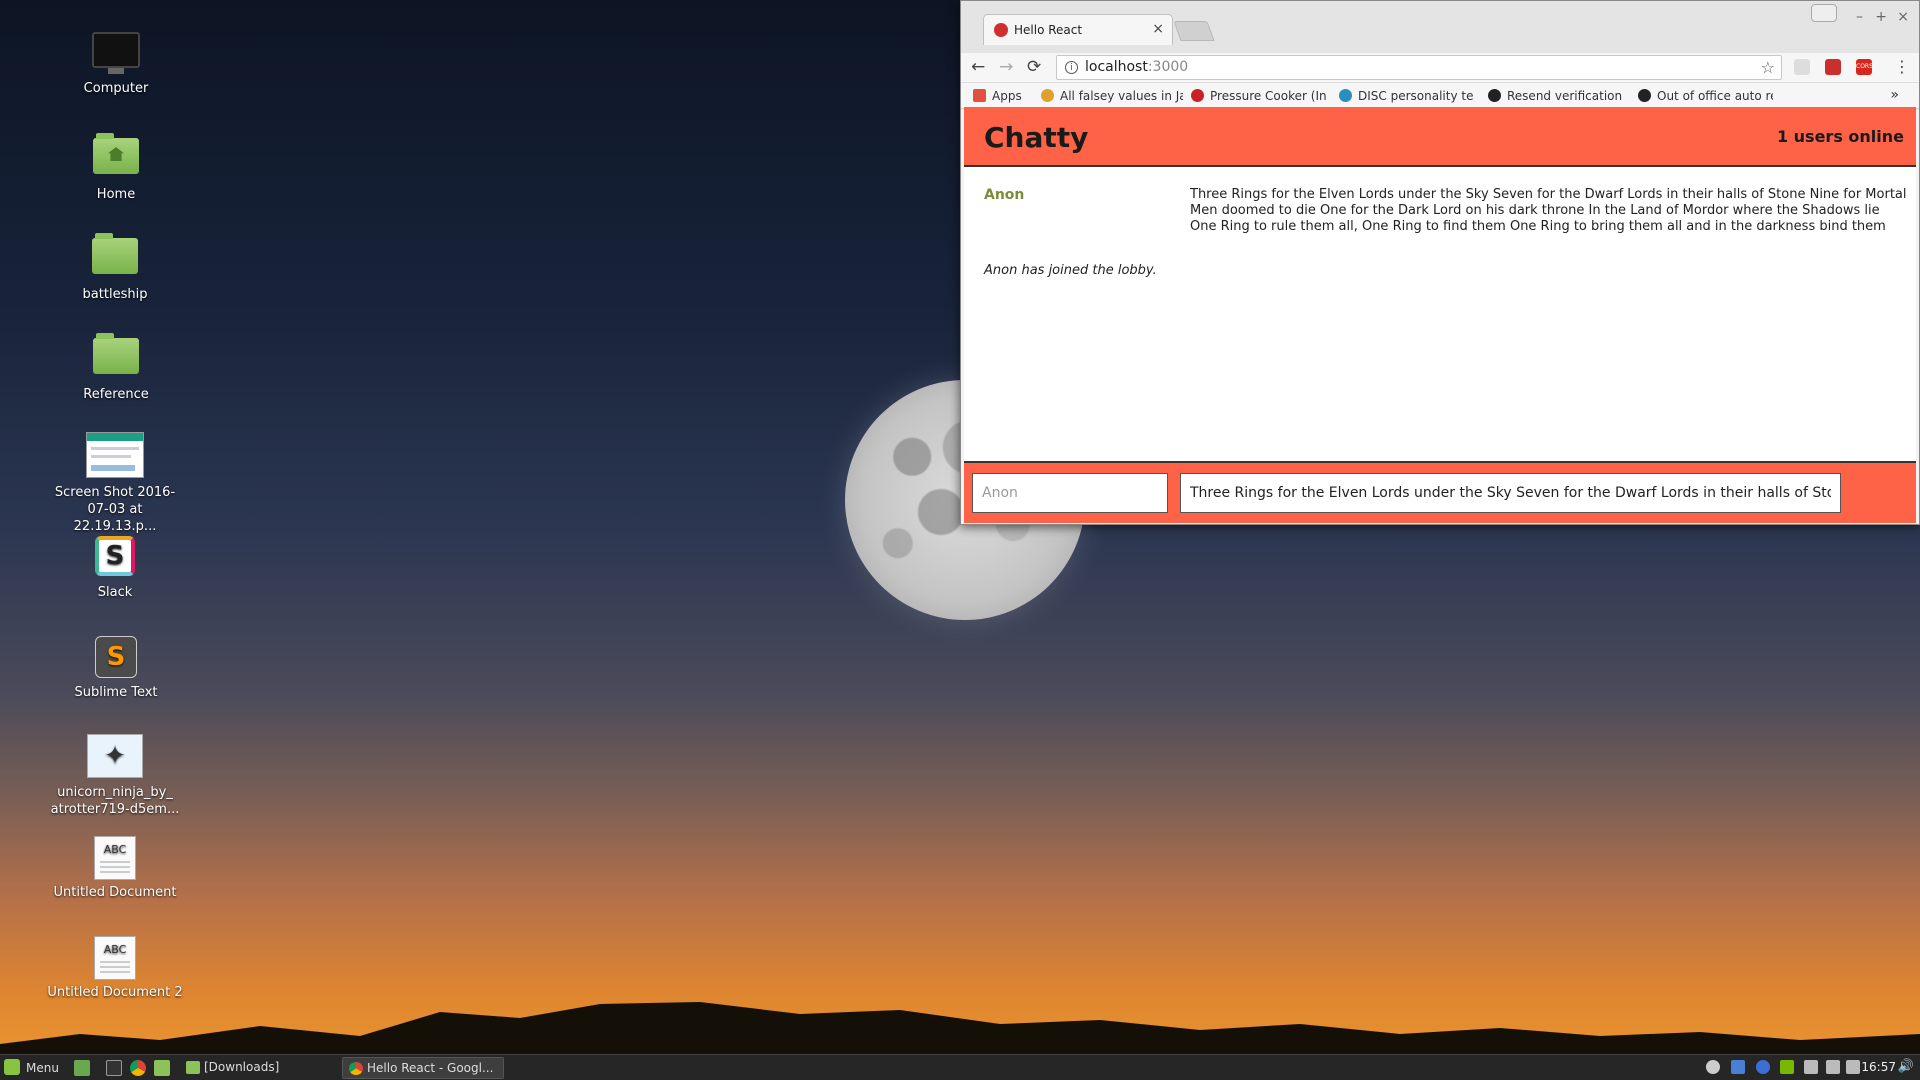 This screenshot has height=1080, width=1920. I want to click on desktop-icon-computer: Computer, so click(116, 64).